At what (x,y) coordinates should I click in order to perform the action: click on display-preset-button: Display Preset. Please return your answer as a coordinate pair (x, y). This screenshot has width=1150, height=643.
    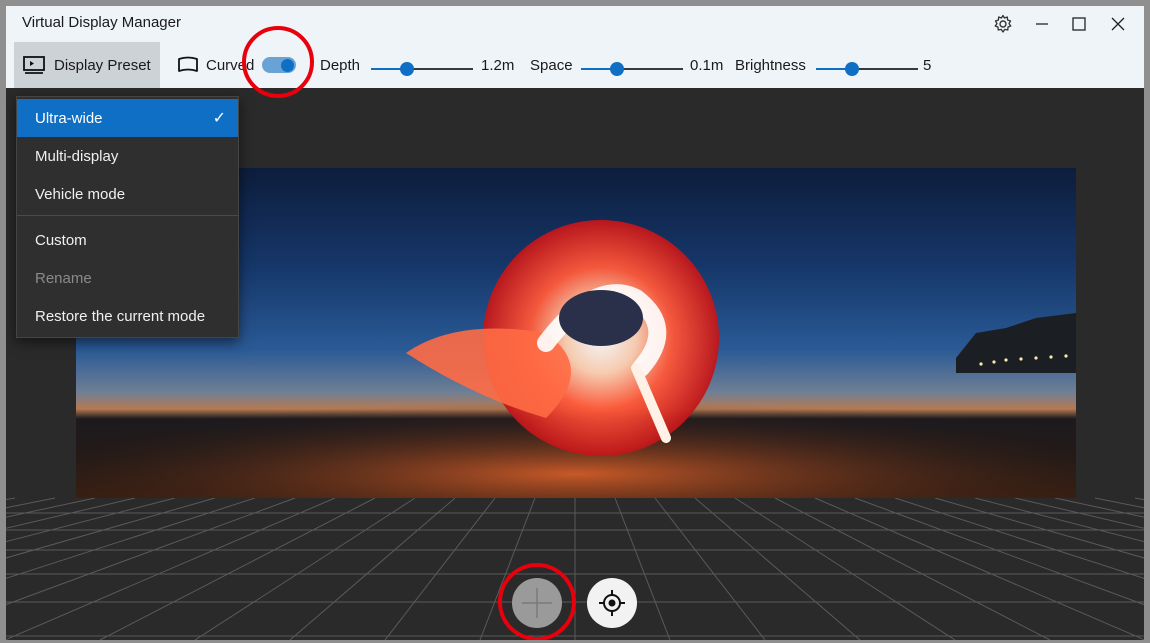
    Looking at the image, I should click on (87, 65).